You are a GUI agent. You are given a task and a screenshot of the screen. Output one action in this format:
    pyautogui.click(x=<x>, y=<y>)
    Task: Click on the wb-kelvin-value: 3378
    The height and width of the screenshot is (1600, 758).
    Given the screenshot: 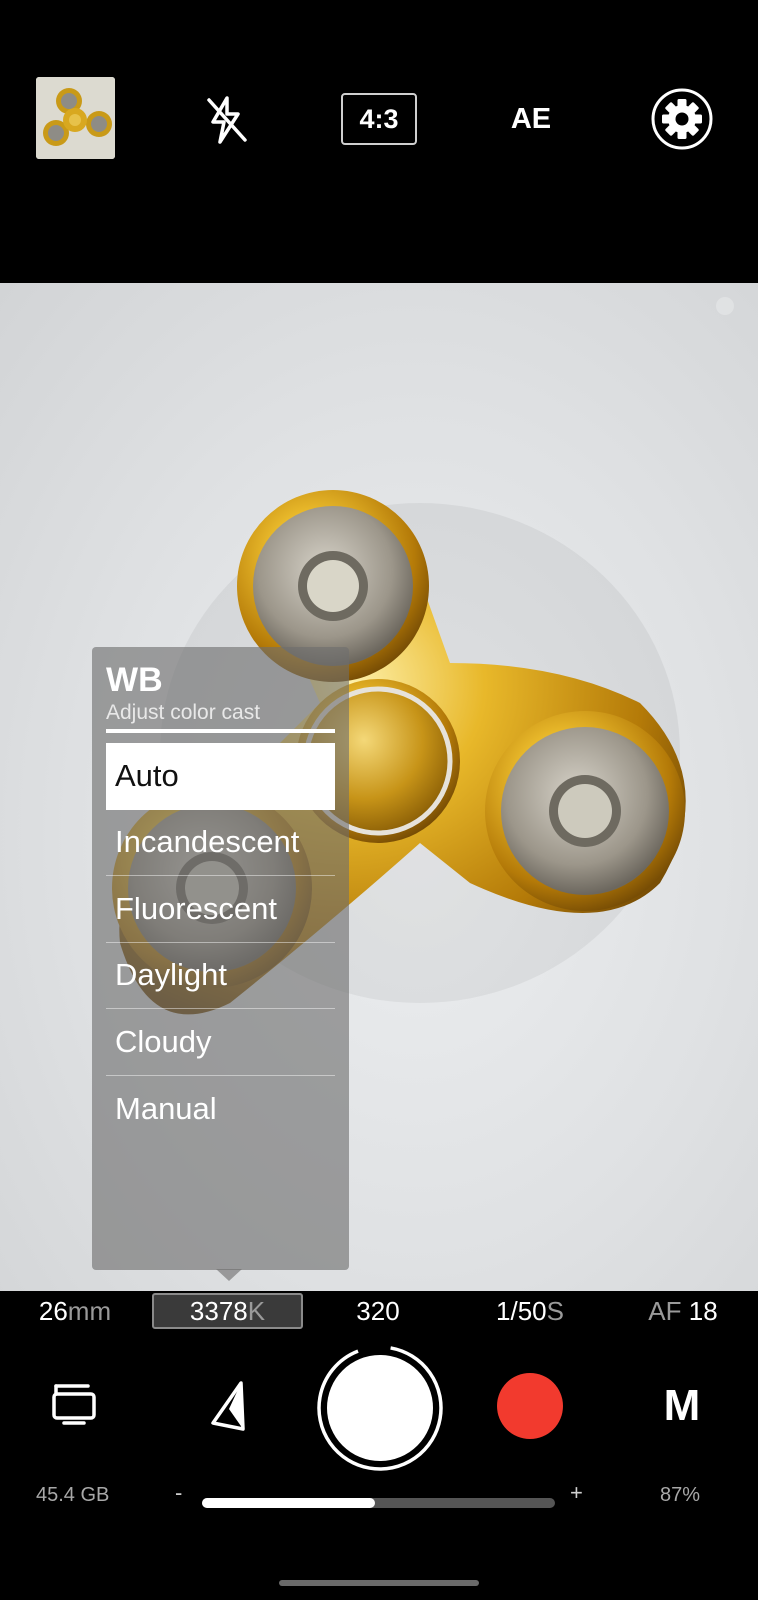 What is the action you would take?
    pyautogui.click(x=218, y=1310)
    